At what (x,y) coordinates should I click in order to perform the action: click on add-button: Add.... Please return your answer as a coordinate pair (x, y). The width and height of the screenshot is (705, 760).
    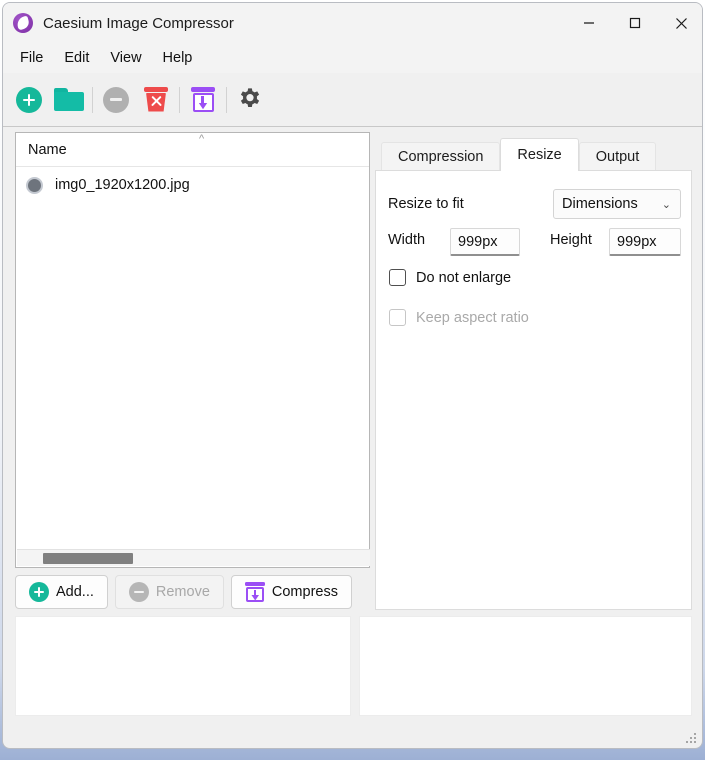
    Looking at the image, I should click on (61, 592).